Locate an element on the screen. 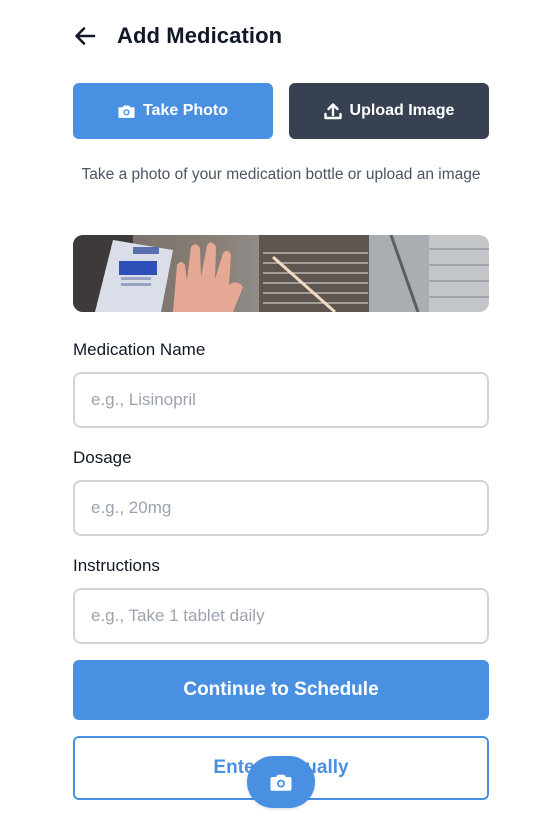  camera-fab-button is located at coordinates (281, 782).